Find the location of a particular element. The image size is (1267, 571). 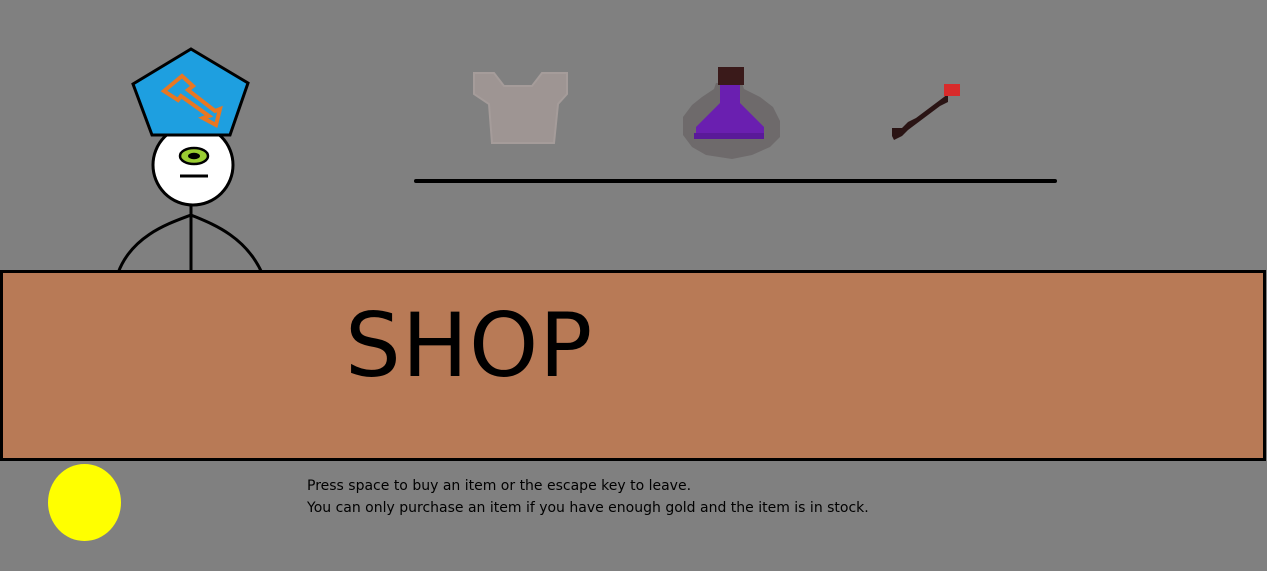

armor-icon is located at coordinates (520, 108).